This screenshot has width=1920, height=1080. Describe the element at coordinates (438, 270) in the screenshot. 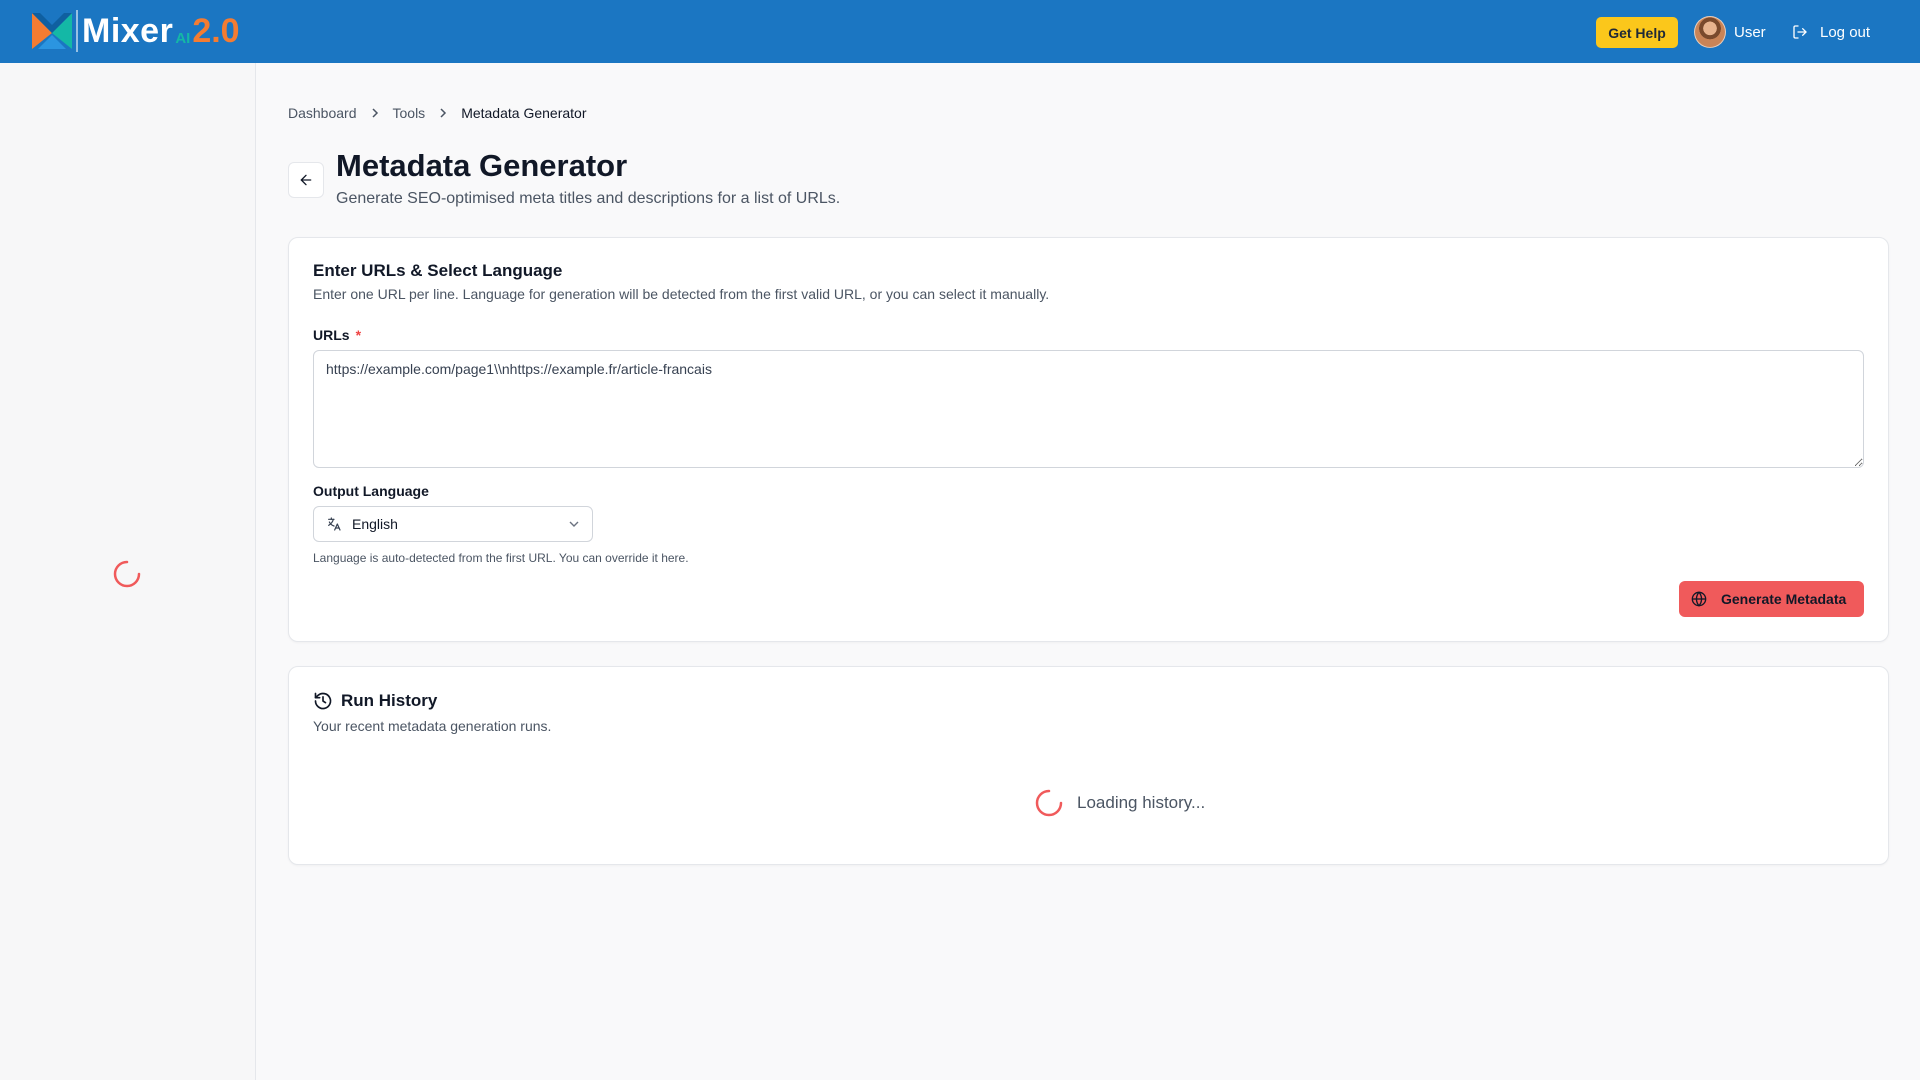

I see `card-title: Enter URLs & Select Language` at that location.